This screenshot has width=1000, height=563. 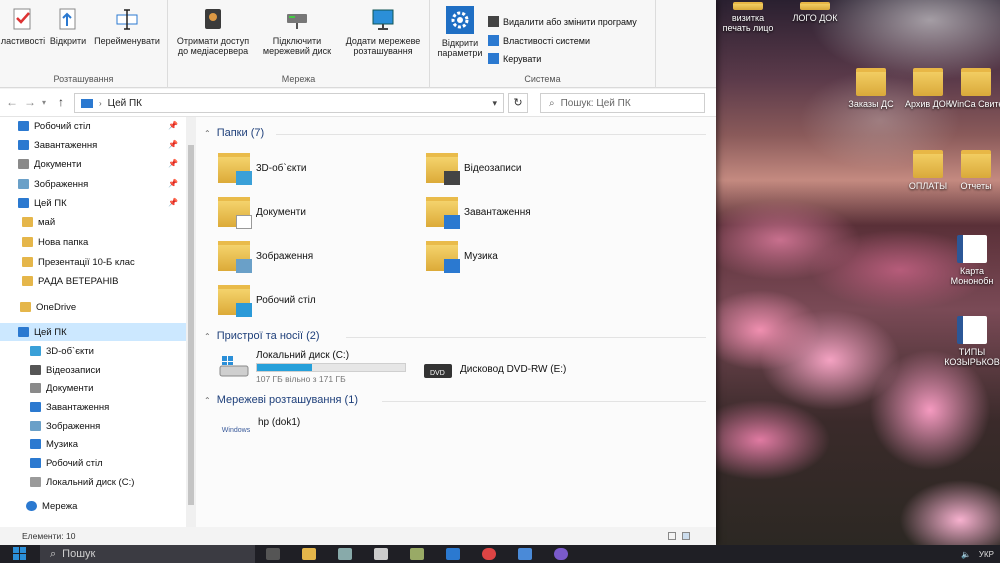 What do you see at coordinates (44, 102) in the screenshot?
I see `recent-locations-chevron-icon: ▾` at bounding box center [44, 102].